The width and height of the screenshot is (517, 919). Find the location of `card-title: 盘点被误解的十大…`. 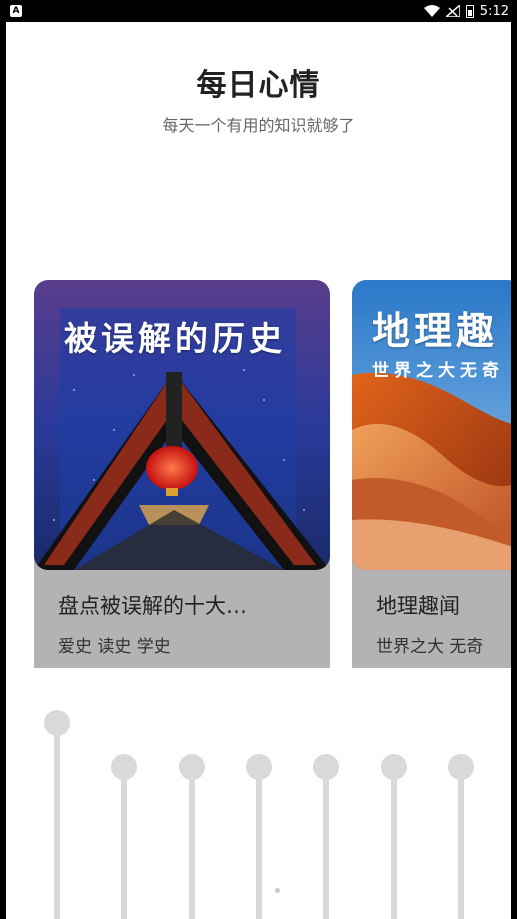

card-title: 盘点被误解的十大… is located at coordinates (152, 606).